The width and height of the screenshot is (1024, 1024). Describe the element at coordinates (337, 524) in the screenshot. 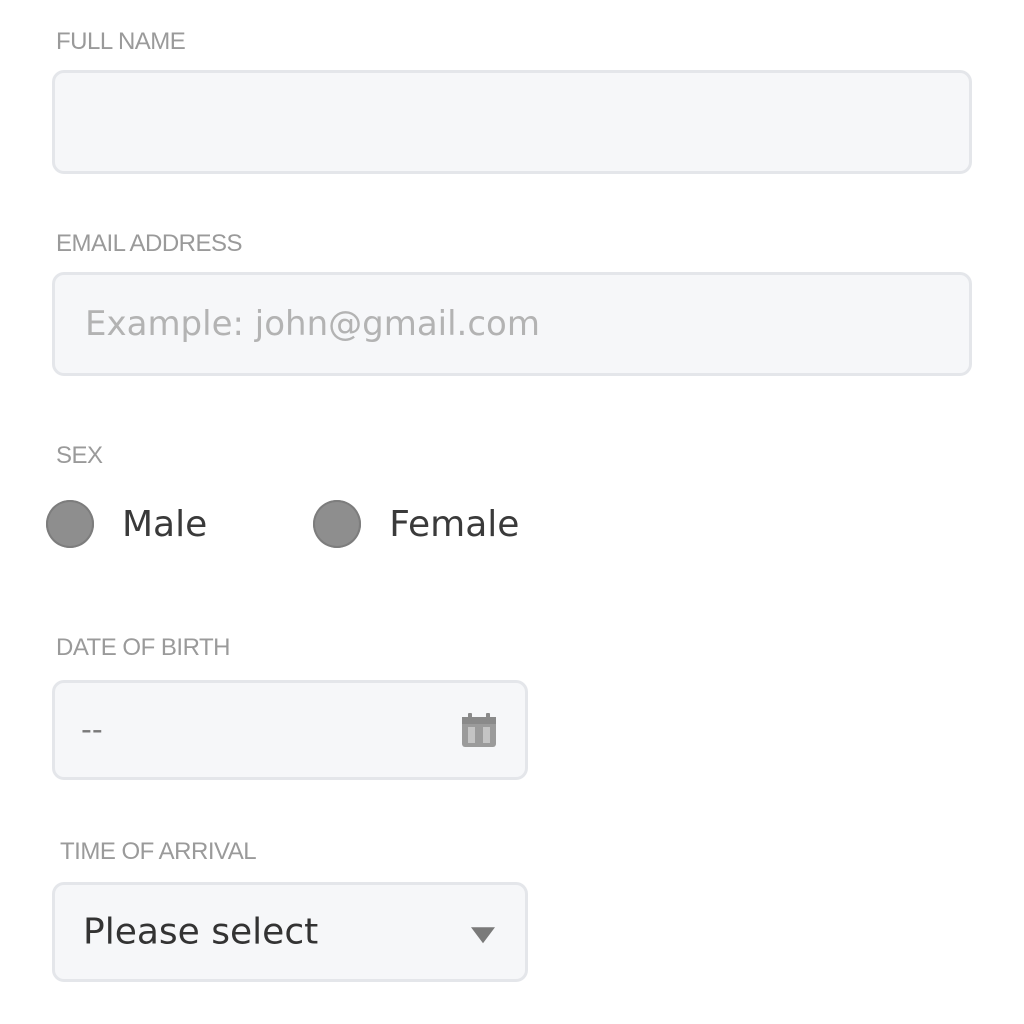

I see `female-radio-button` at that location.